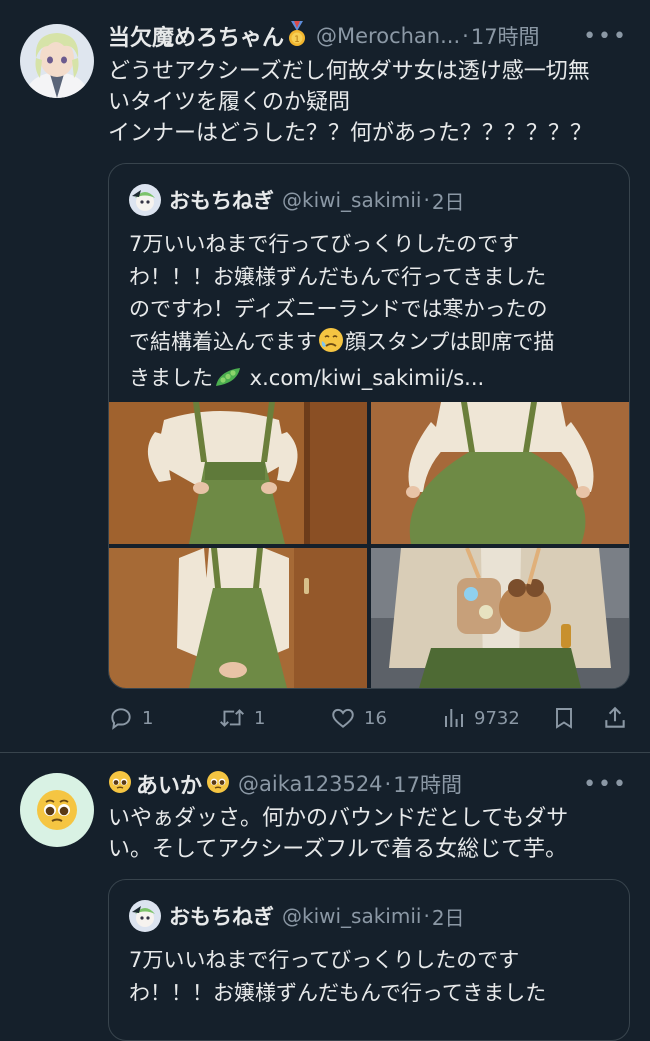 The width and height of the screenshot is (650, 1041). I want to click on pea-pod-emoji, so click(228, 382).